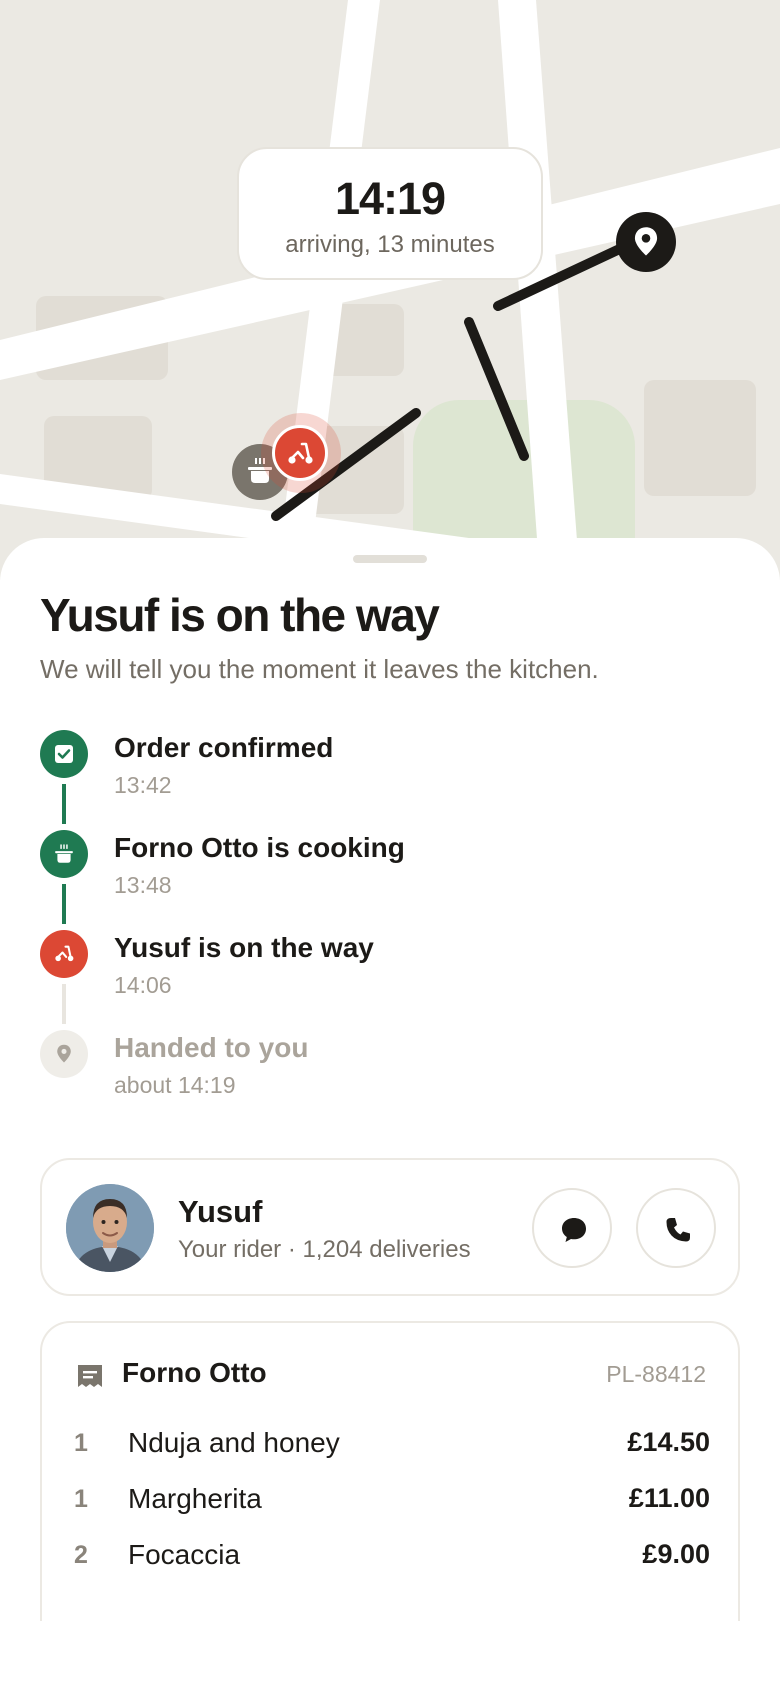  I want to click on timeline-step-on-the-way: Yusuf is on the way 14:06, so click(390, 980).